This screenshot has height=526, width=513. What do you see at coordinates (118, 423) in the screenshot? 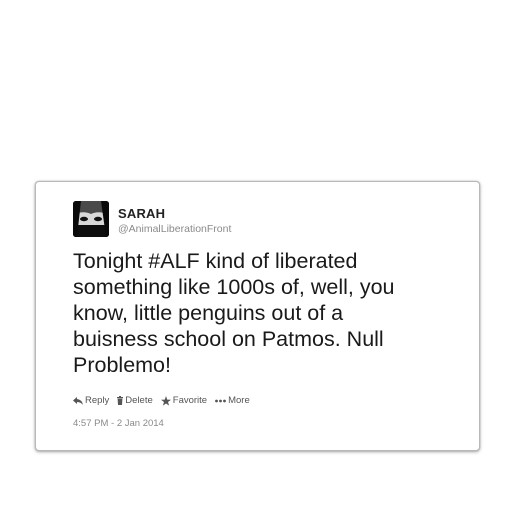
I see `tweet-timestamp: 4:57 PM - 2 Jan 2014` at bounding box center [118, 423].